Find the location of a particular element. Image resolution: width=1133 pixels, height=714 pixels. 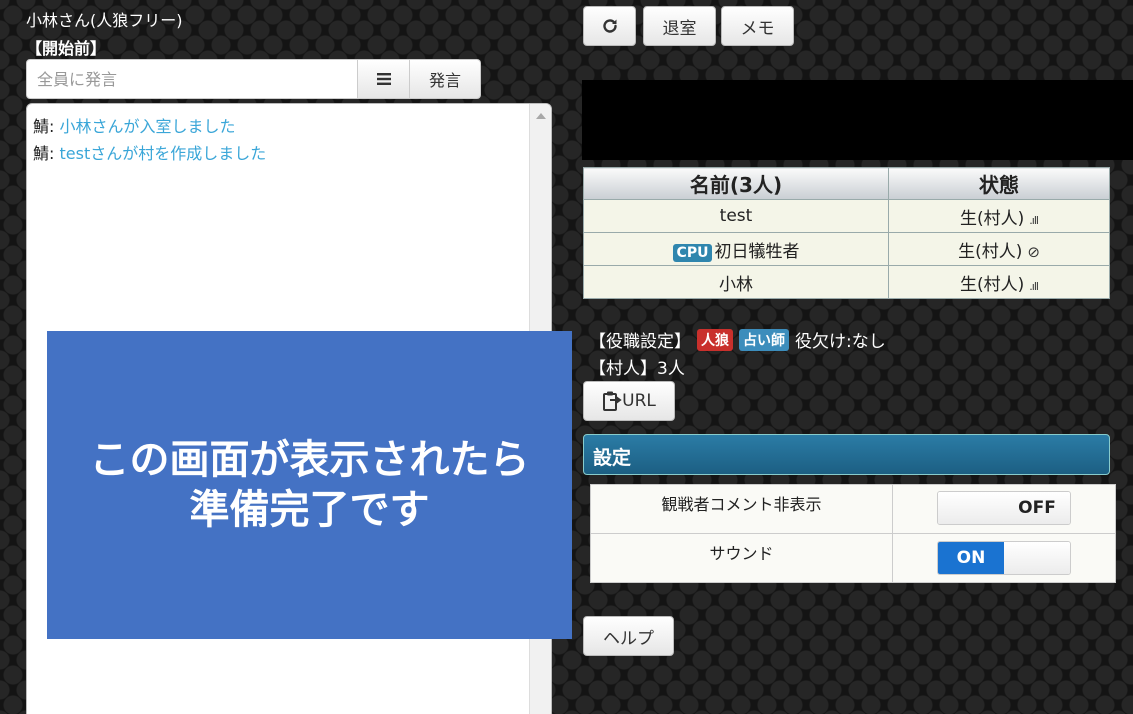

toggle-state: OFF is located at coordinates (1037, 507).